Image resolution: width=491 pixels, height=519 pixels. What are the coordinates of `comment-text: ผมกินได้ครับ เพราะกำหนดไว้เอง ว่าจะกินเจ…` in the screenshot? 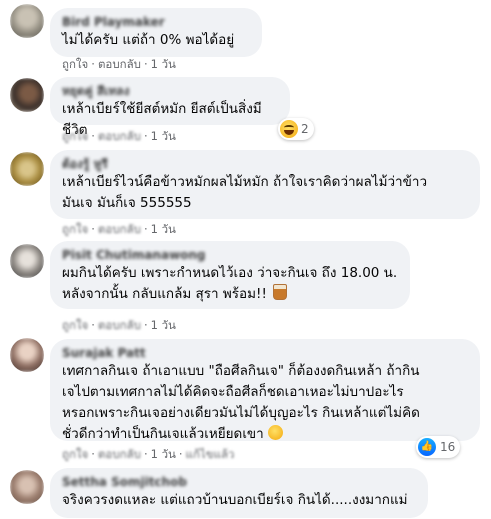 It's located at (230, 284).